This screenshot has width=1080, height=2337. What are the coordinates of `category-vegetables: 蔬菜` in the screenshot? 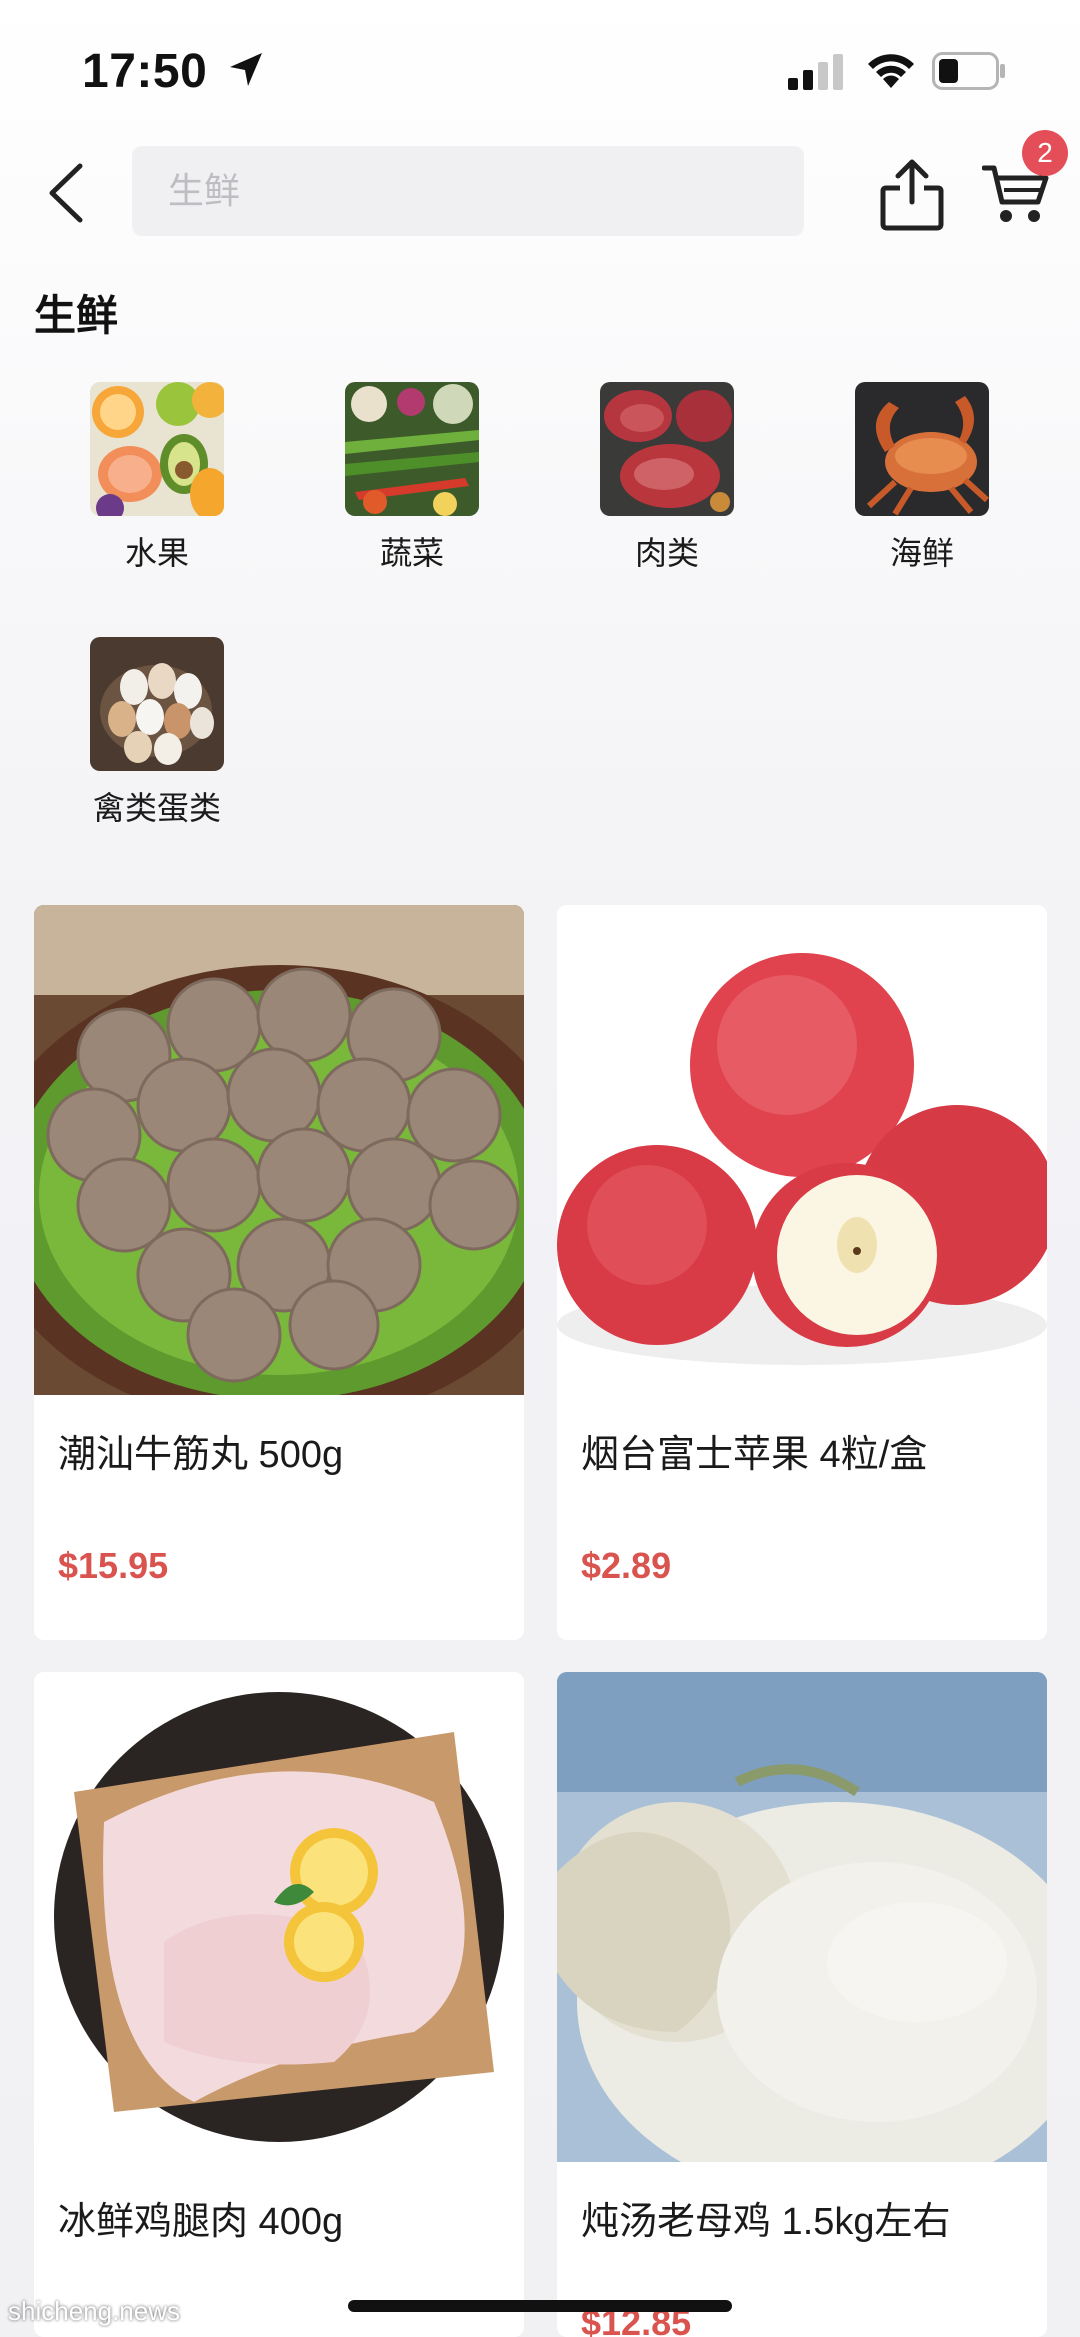 It's located at (412, 478).